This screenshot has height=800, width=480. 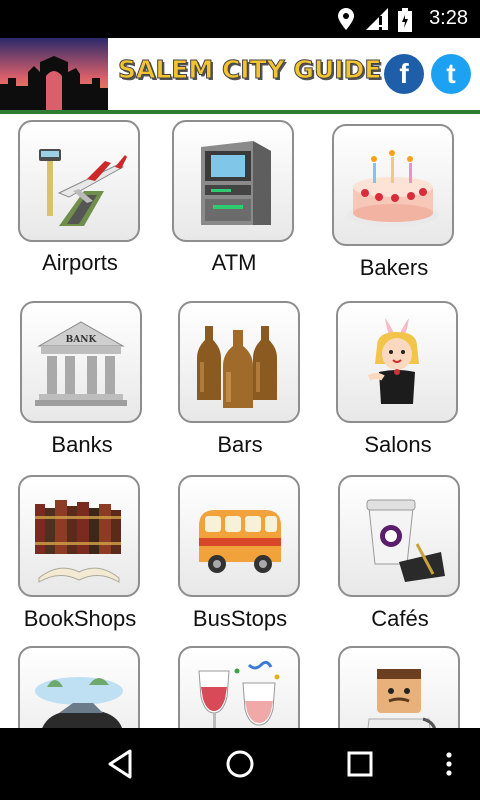 I want to click on clock: 3:28, so click(x=448, y=18).